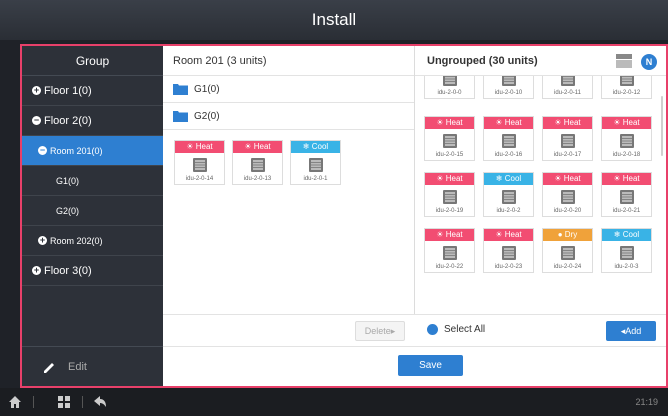 Image resolution: width=668 pixels, height=416 pixels. I want to click on sidebar-item-floor-3: + Floor 3(0), so click(92, 271).